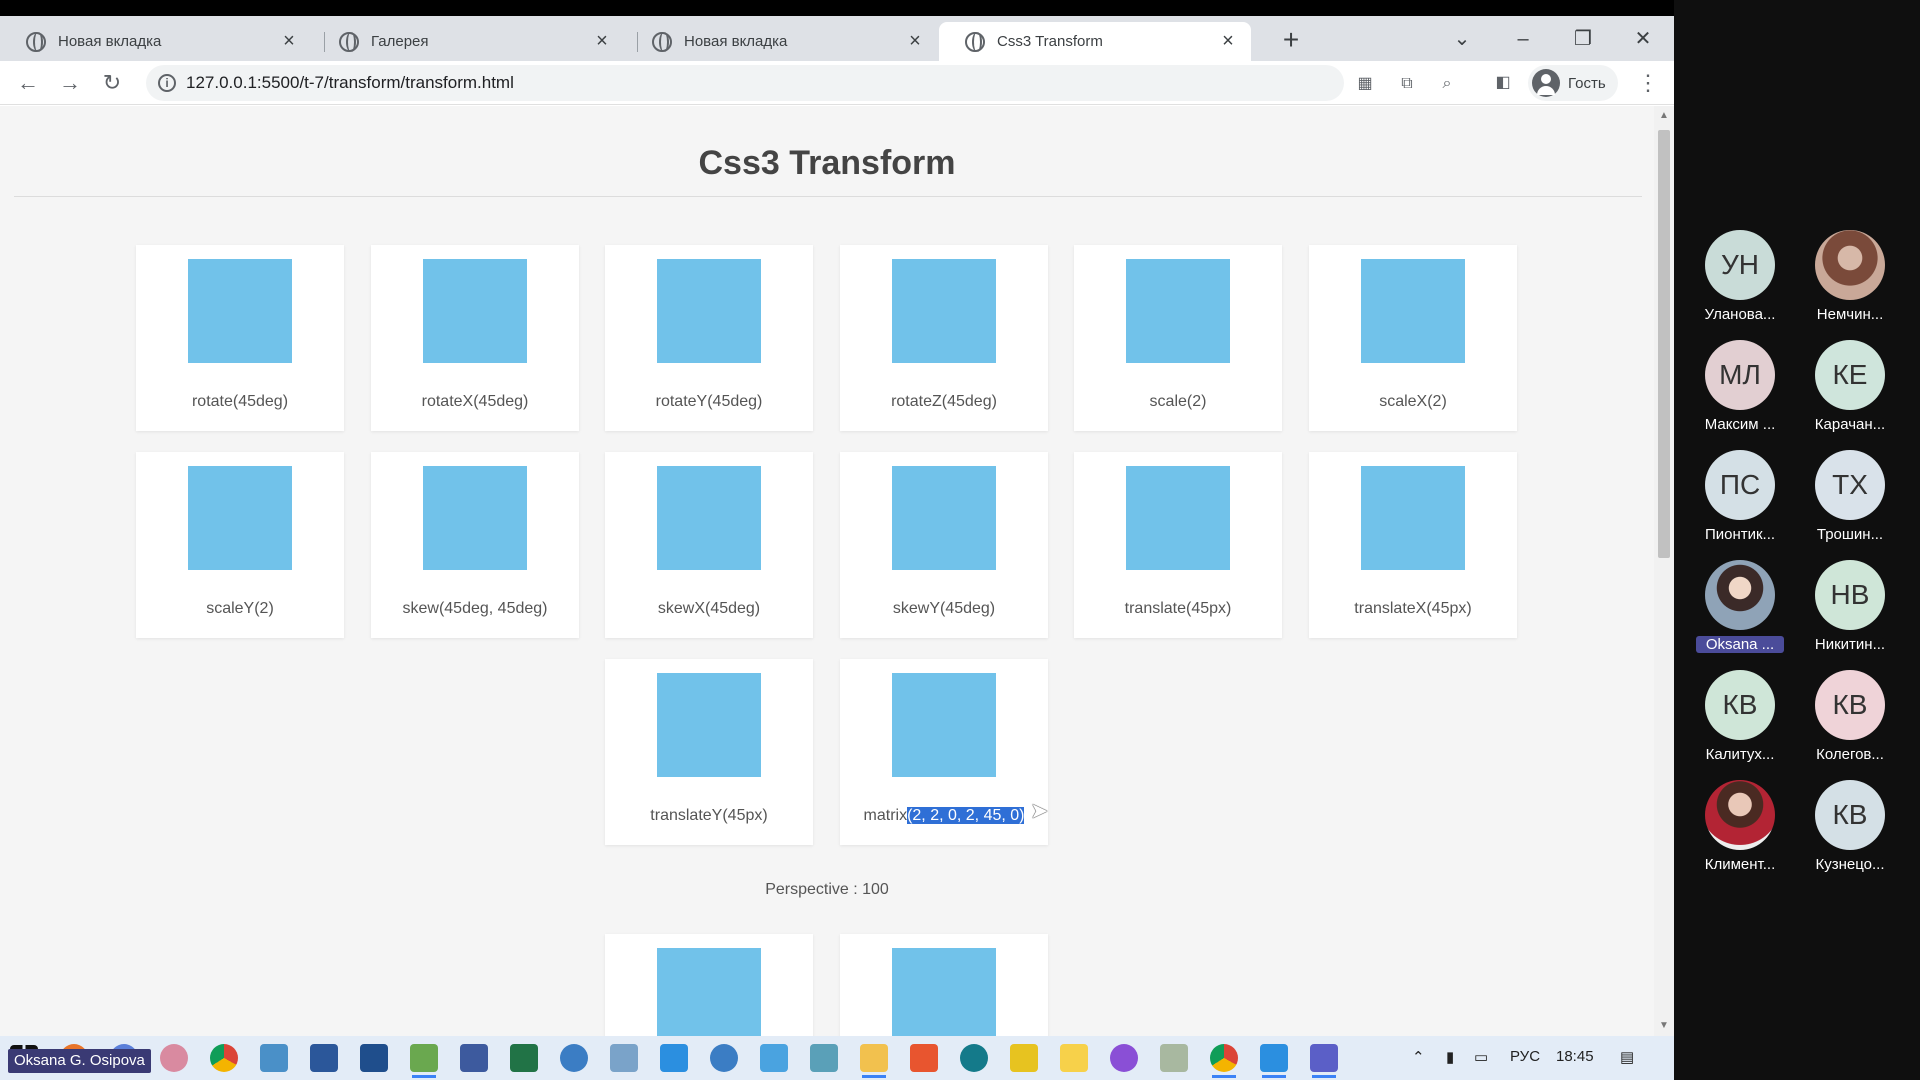  I want to click on translate-icon: ⧉, so click(1407, 84).